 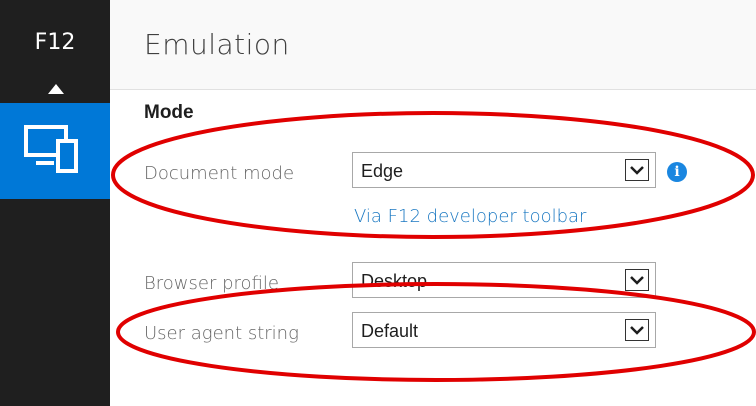 I want to click on browser-profile-value: Desktop, so click(x=394, y=281).